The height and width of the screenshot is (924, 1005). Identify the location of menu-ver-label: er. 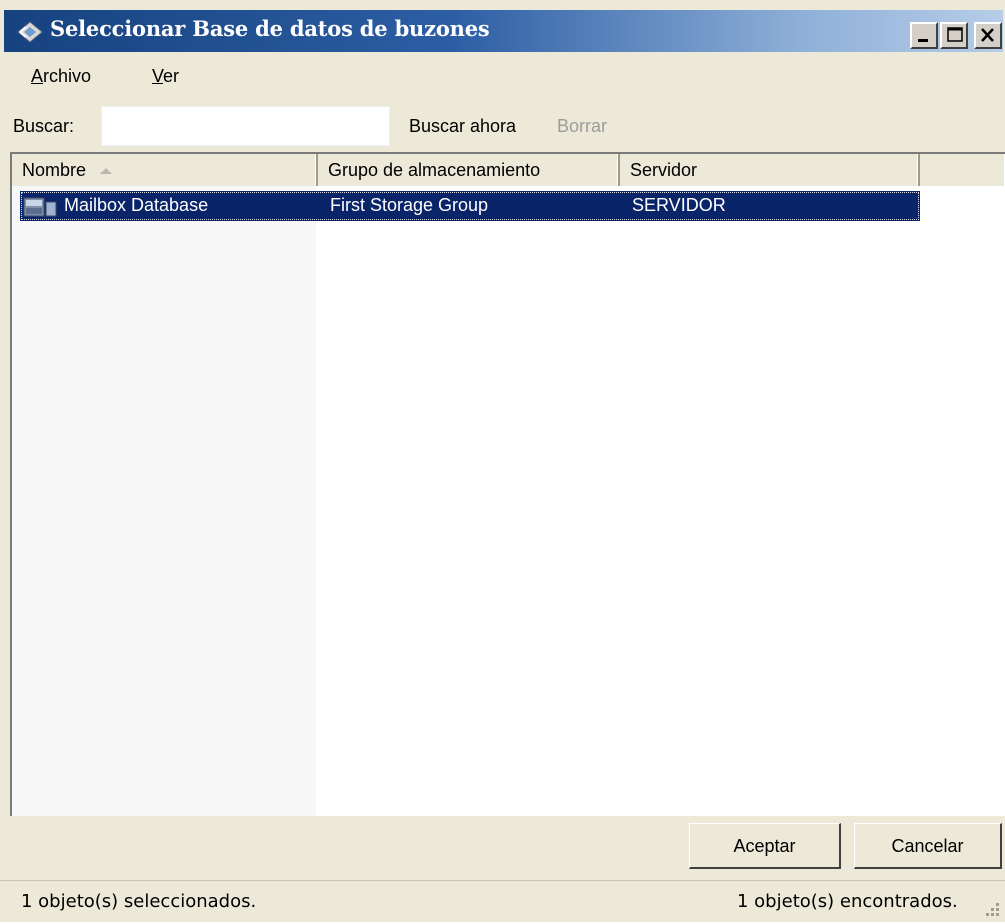
(171, 76).